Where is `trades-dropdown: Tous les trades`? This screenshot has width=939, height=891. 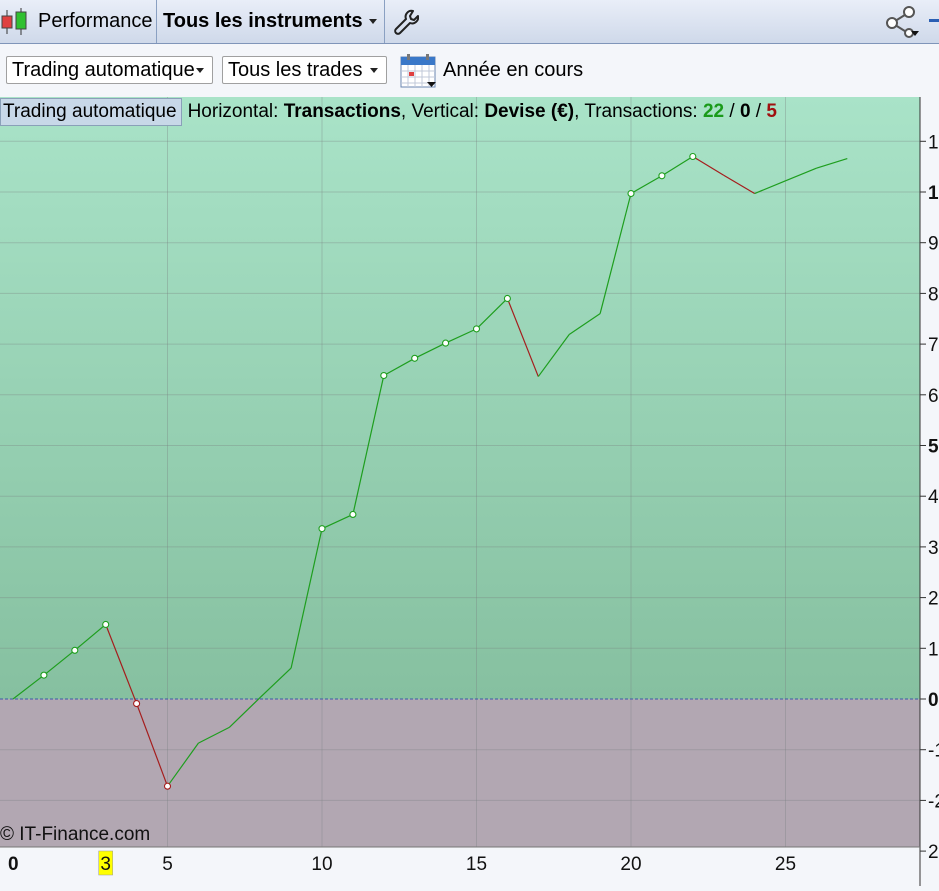
trades-dropdown: Tous les trades is located at coordinates (304, 70).